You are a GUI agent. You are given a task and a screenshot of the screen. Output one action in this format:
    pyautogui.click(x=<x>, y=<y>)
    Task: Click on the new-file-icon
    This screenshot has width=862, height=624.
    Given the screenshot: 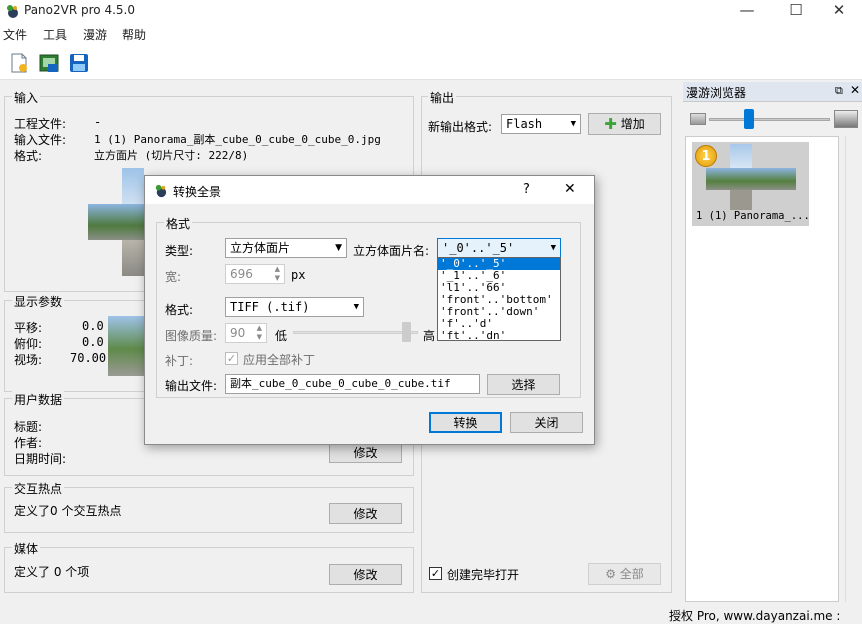 What is the action you would take?
    pyautogui.click(x=19, y=63)
    